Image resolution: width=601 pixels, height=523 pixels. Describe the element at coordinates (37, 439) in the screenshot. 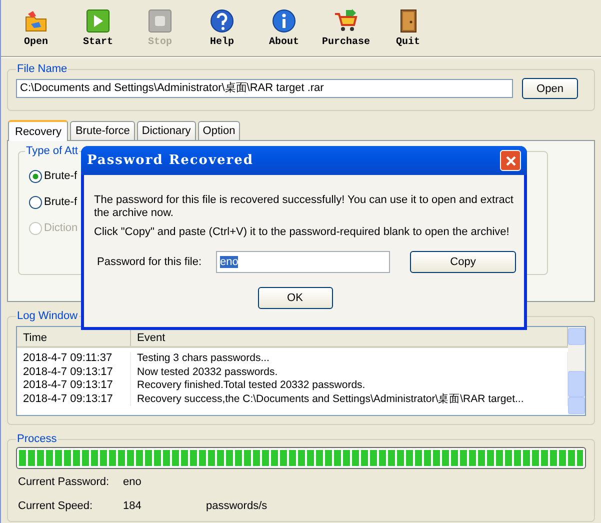

I see `group-label: Process` at that location.